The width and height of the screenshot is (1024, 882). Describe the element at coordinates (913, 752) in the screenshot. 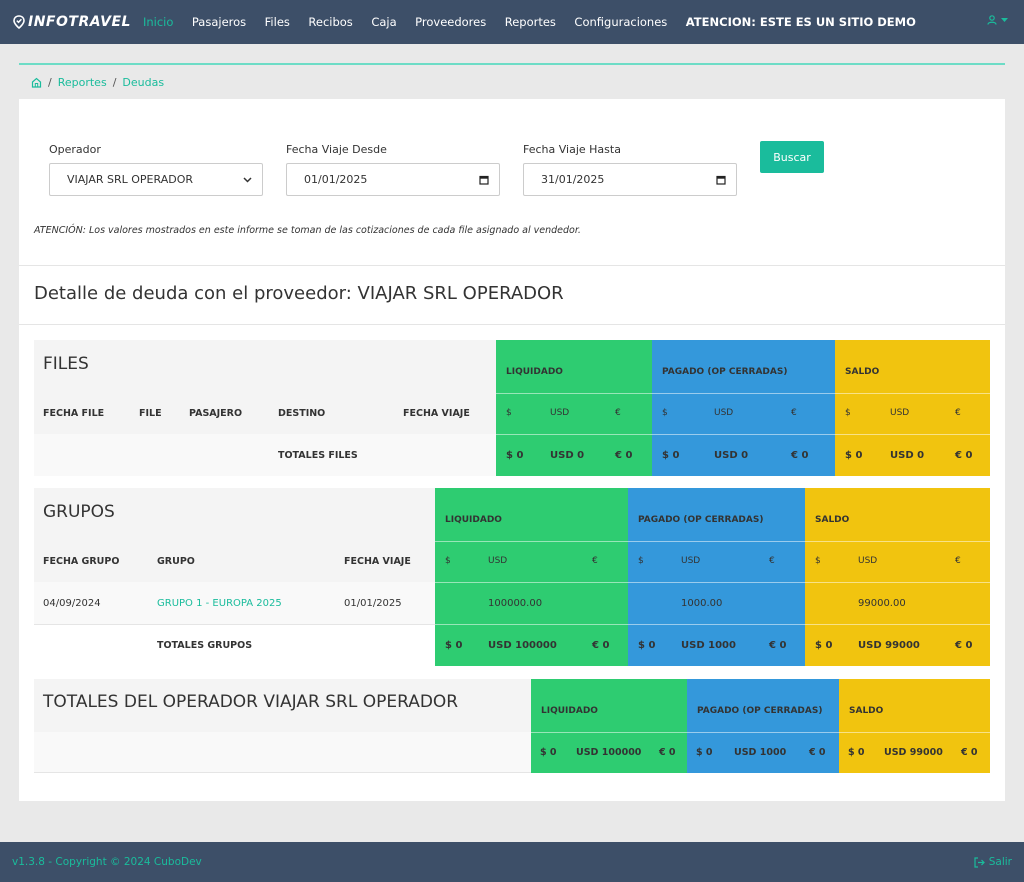

I see `total-usd: USD 99000` at that location.